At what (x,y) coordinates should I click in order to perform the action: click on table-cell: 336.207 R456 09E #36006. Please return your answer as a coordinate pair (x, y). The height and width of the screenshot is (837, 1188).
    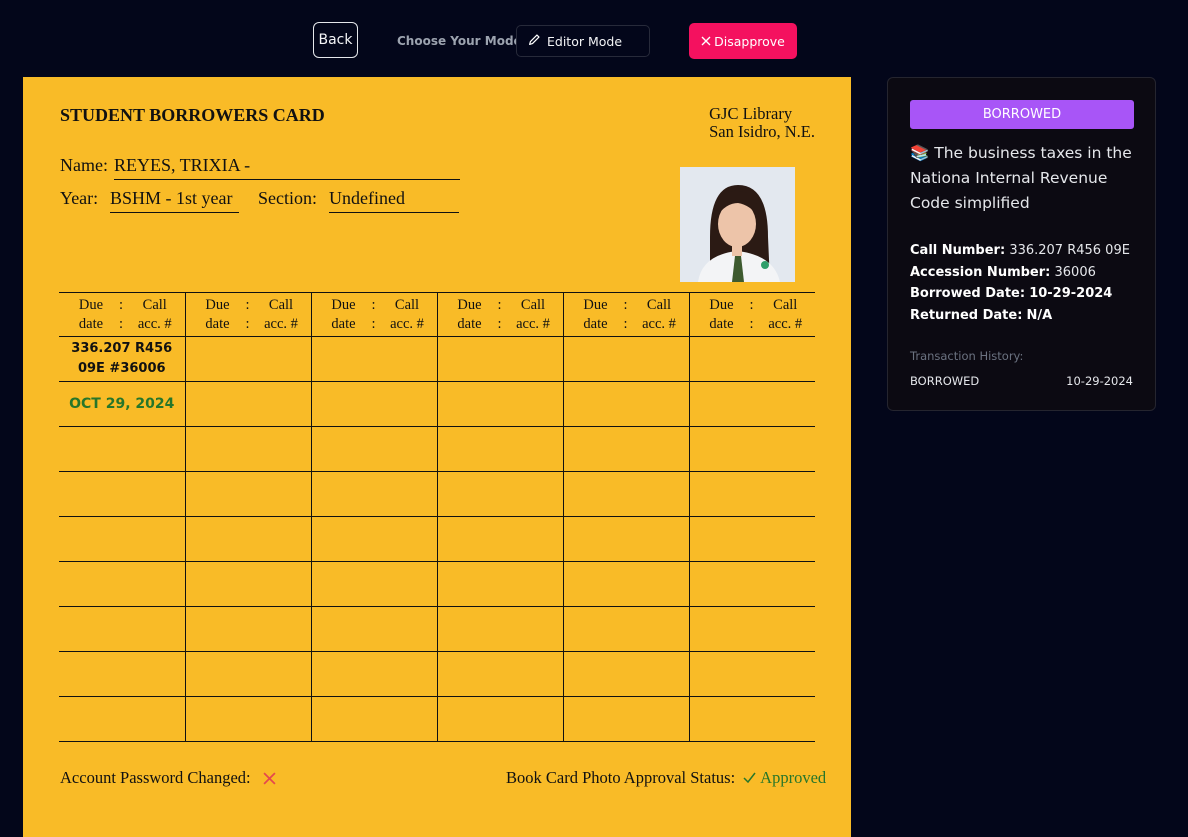
    Looking at the image, I should click on (122, 359).